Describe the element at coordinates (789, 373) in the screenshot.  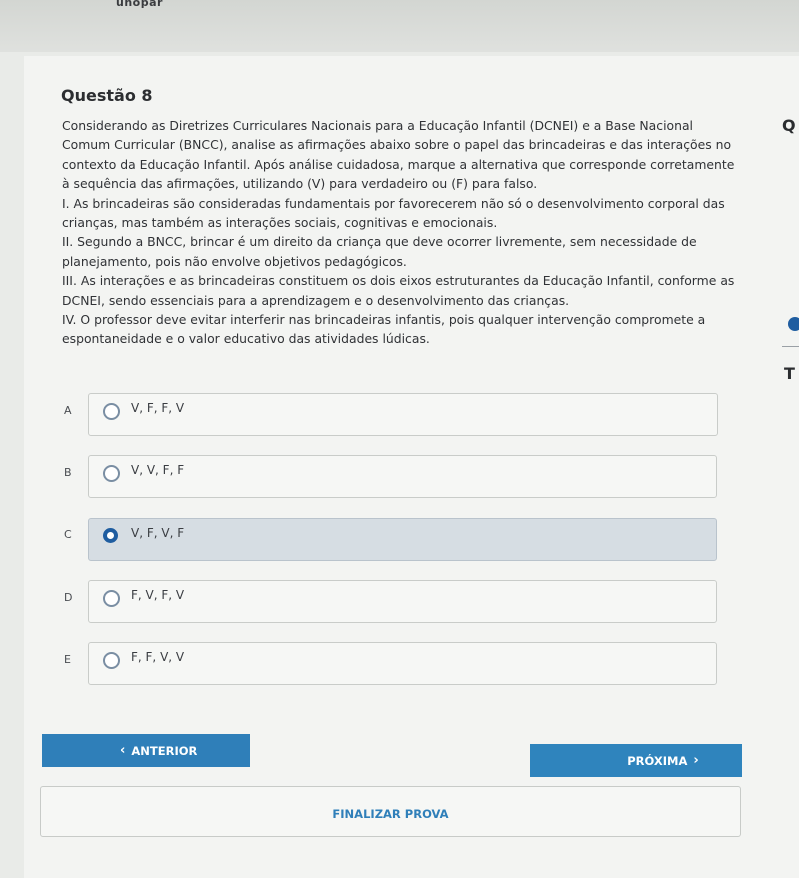
I see `side-panel-text: T` at that location.